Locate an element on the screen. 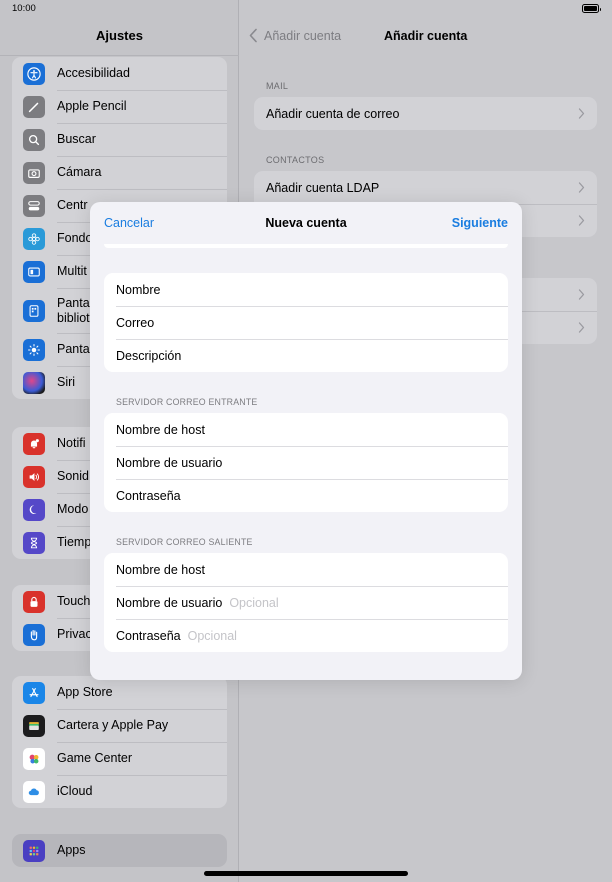 This screenshot has height=882, width=612. multitasking-icon is located at coordinates (34, 271).